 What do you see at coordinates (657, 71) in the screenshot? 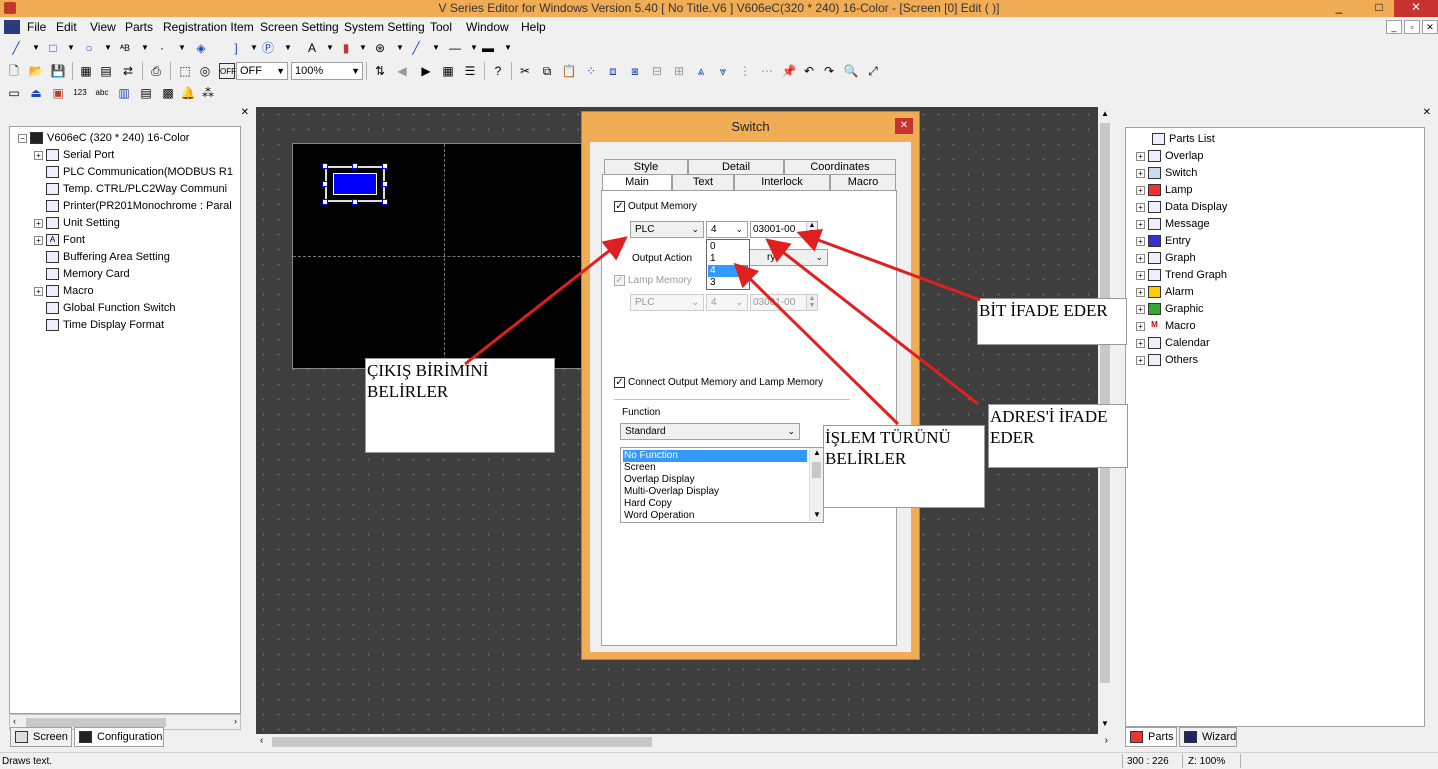
I see `align-left-icon: ⊟` at bounding box center [657, 71].